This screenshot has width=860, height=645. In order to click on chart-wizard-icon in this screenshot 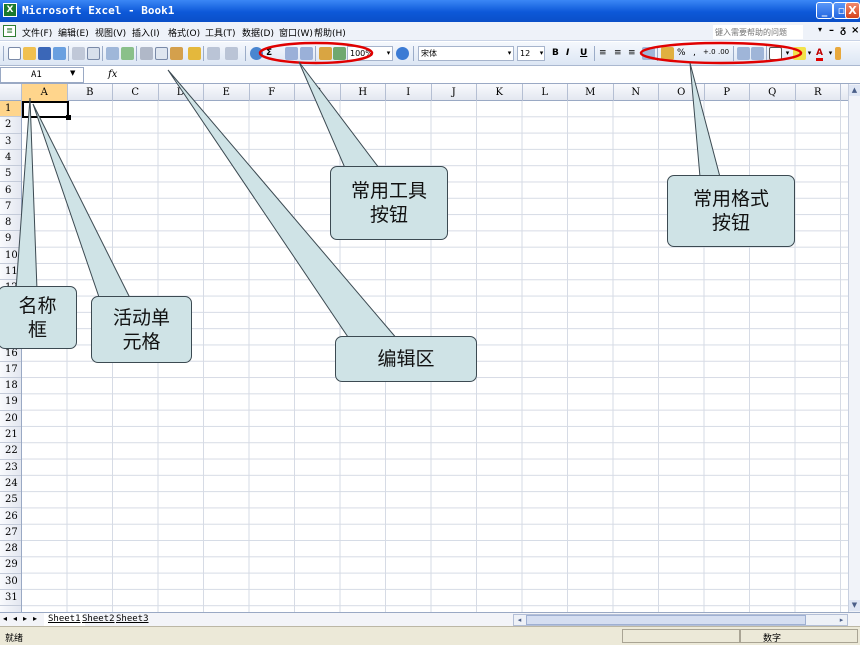, I will do `click(325, 53)`.